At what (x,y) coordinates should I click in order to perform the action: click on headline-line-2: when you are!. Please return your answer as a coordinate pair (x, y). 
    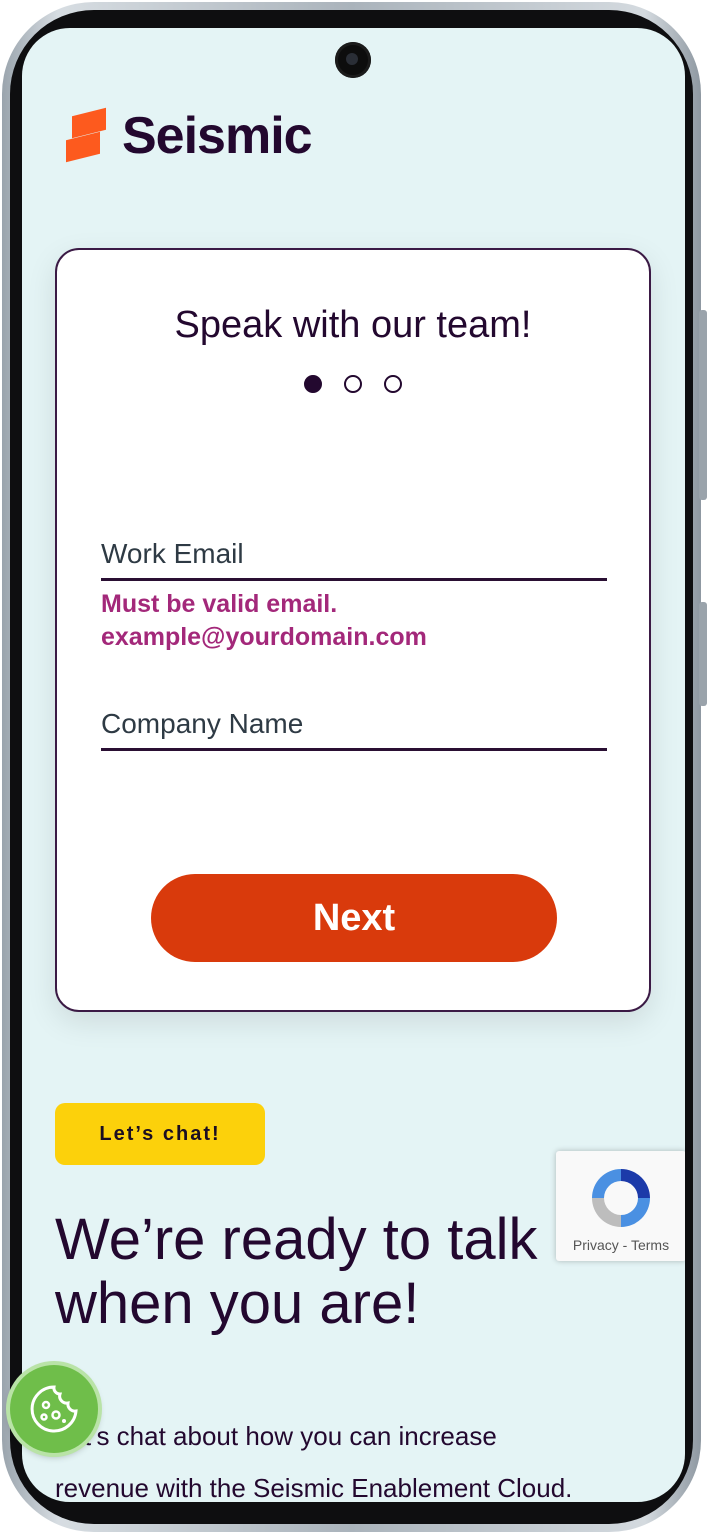
    Looking at the image, I should click on (237, 1303).